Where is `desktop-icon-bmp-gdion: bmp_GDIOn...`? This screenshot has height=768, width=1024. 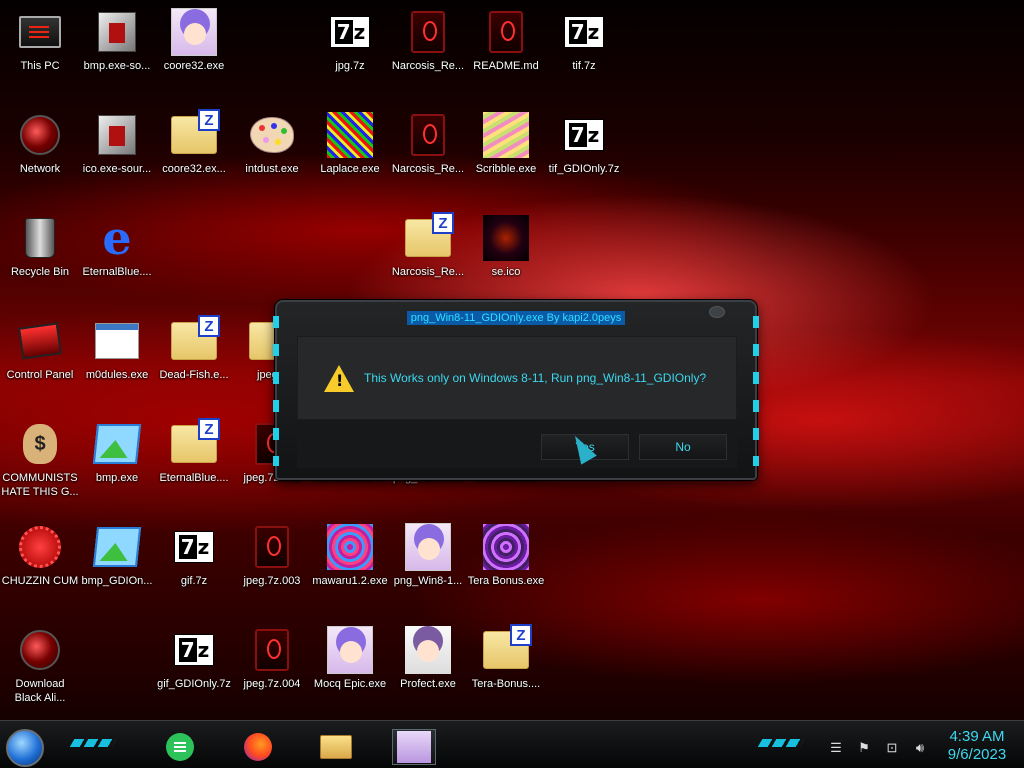 desktop-icon-bmp-gdion: bmp_GDIOn... is located at coordinates (117, 555).